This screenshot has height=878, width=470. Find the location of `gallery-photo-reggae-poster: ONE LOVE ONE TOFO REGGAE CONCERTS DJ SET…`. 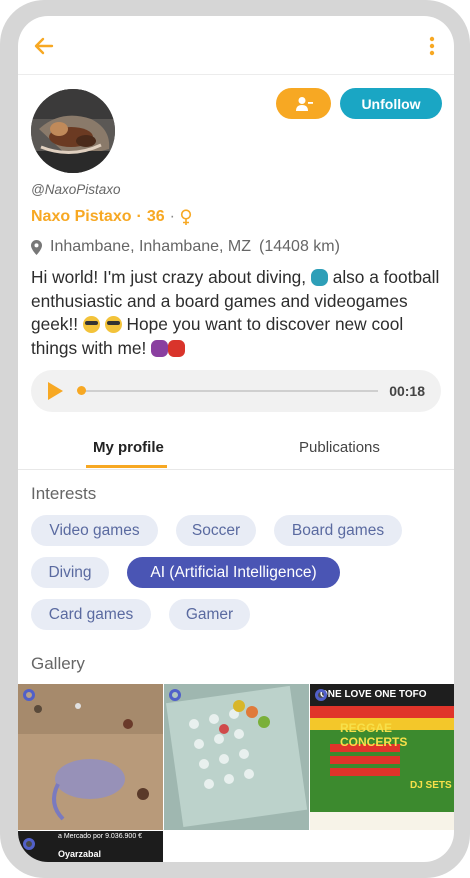

gallery-photo-reggae-poster: ONE LOVE ONE TOFO REGGAE CONCERTS DJ SET… is located at coordinates (382, 757).